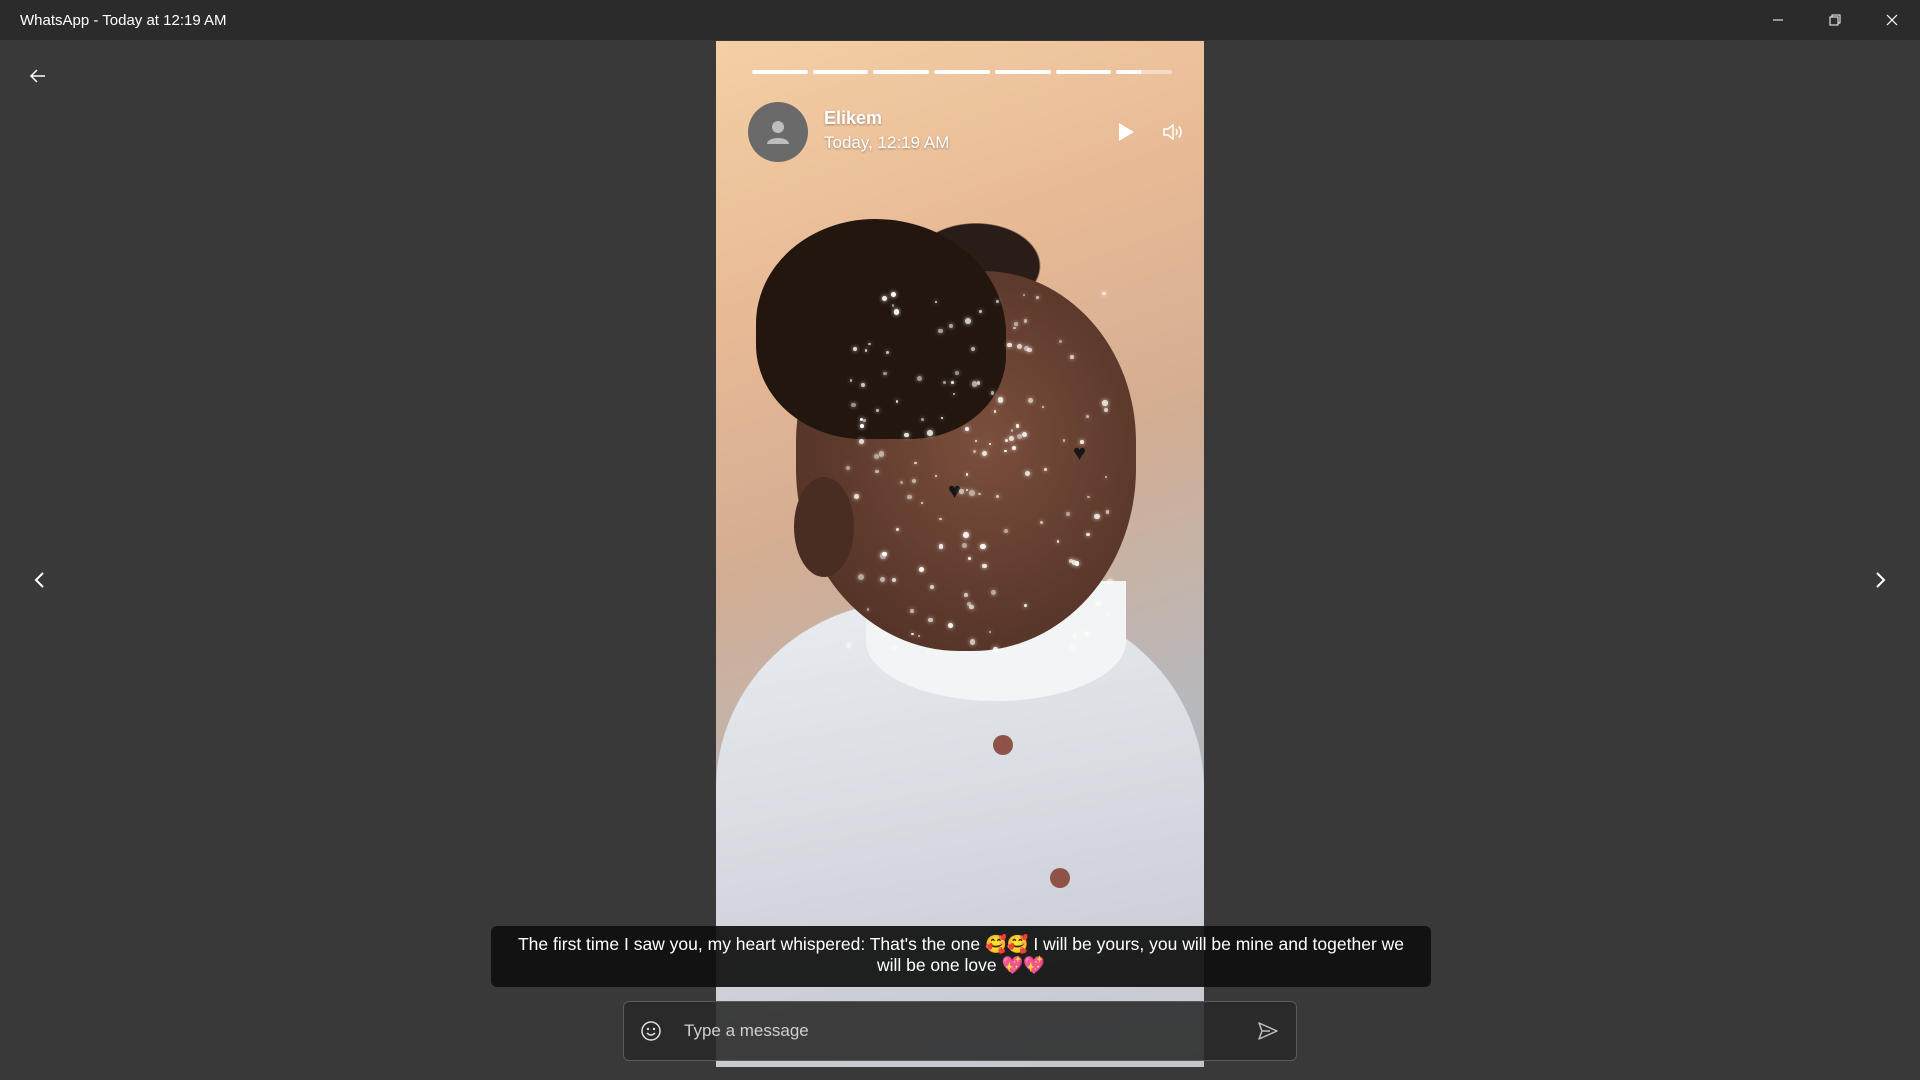 The image size is (1920, 1080). I want to click on play-button, so click(1126, 132).